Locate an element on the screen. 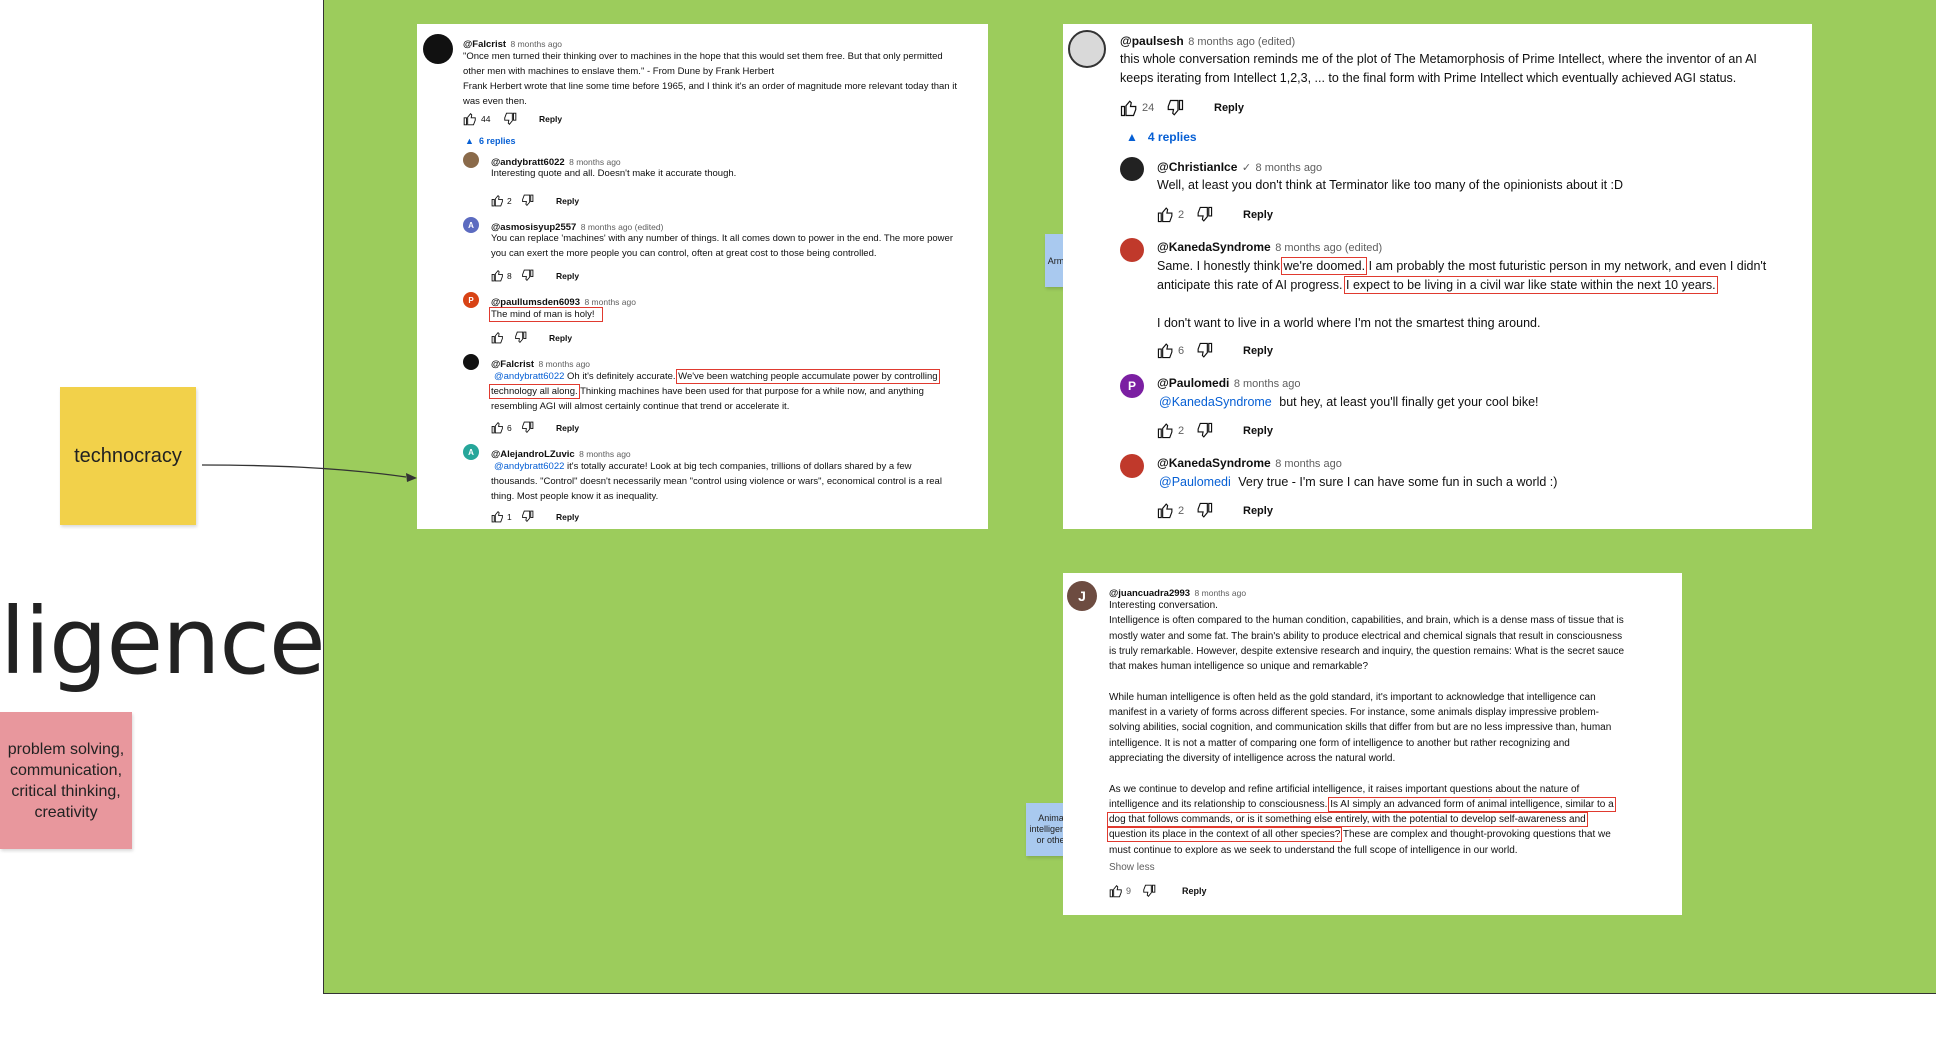 The width and height of the screenshot is (1936, 1042). highlighted-quote: technology all along. is located at coordinates (534, 391).